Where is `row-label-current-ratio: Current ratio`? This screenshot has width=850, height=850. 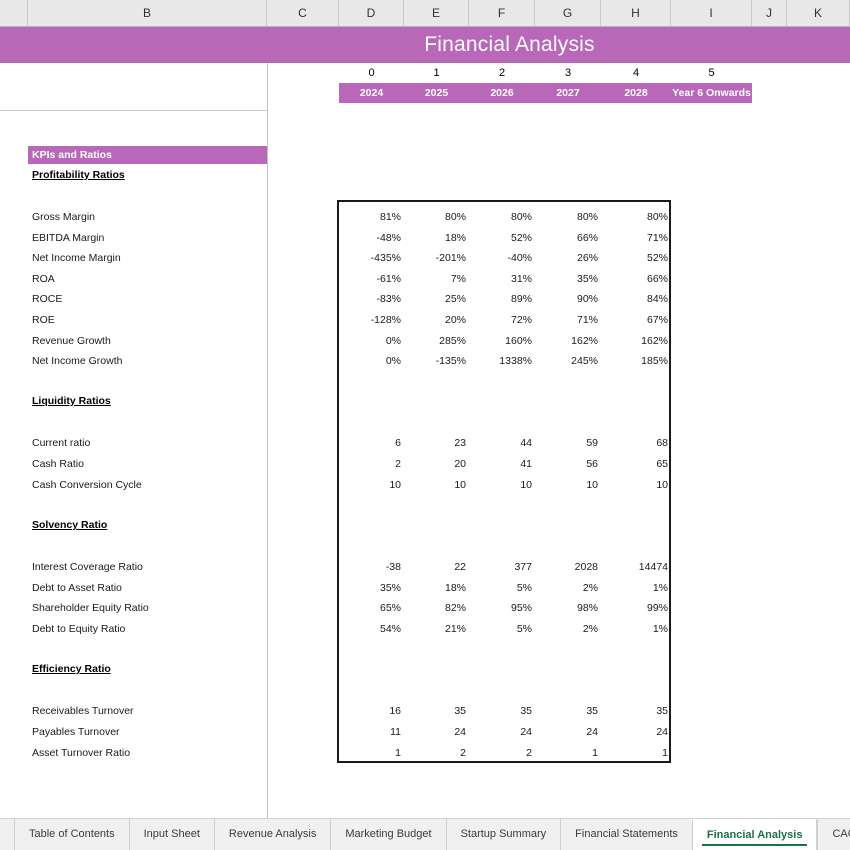 row-label-current-ratio: Current ratio is located at coordinates (61, 443).